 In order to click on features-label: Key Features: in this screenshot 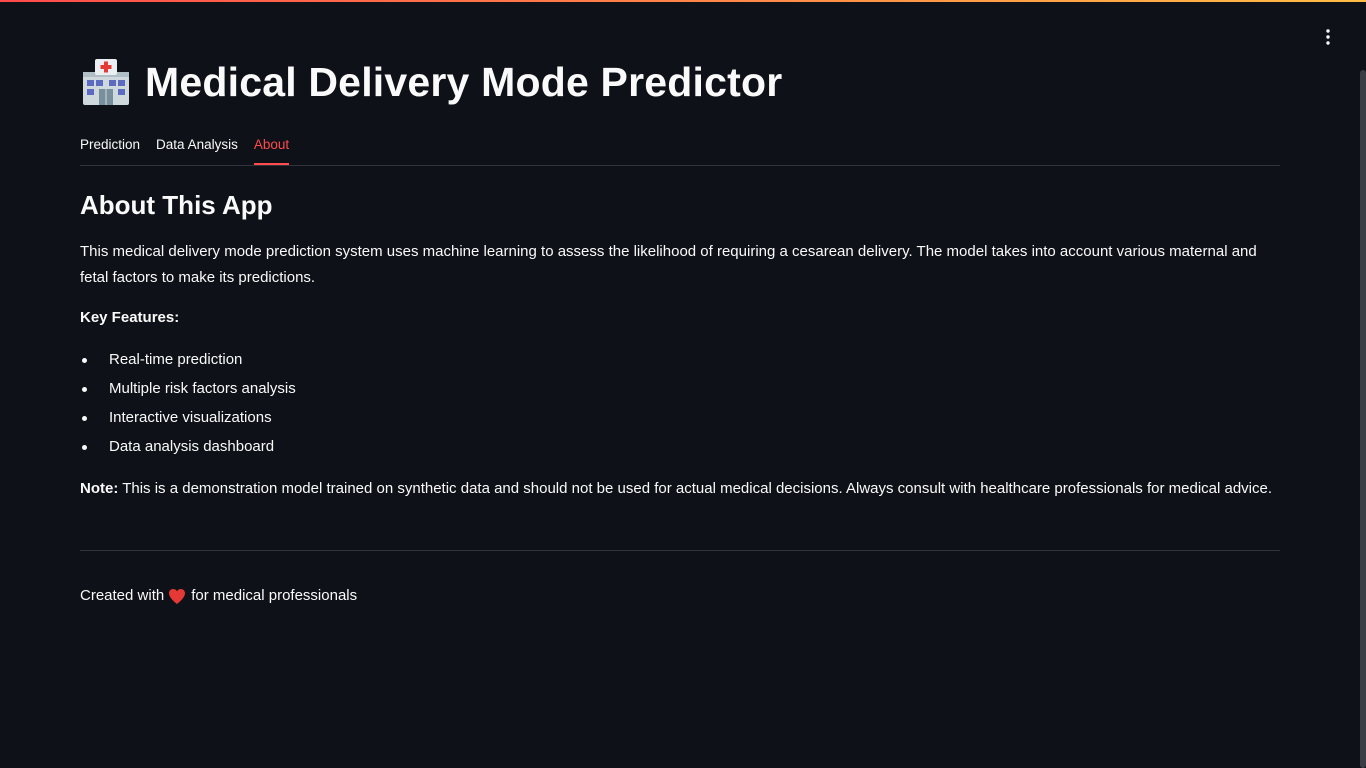, I will do `click(130, 317)`.